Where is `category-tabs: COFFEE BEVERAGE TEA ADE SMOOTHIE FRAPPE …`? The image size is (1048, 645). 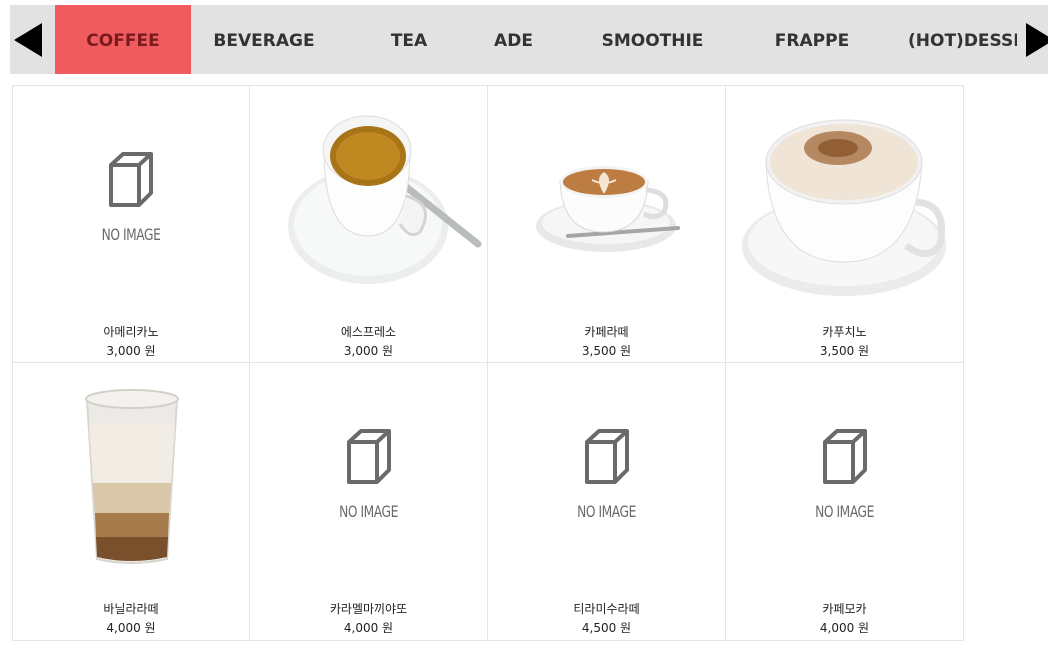
category-tabs: COFFEE BEVERAGE TEA ADE SMOOTHIE FRAPPE … is located at coordinates (536, 39).